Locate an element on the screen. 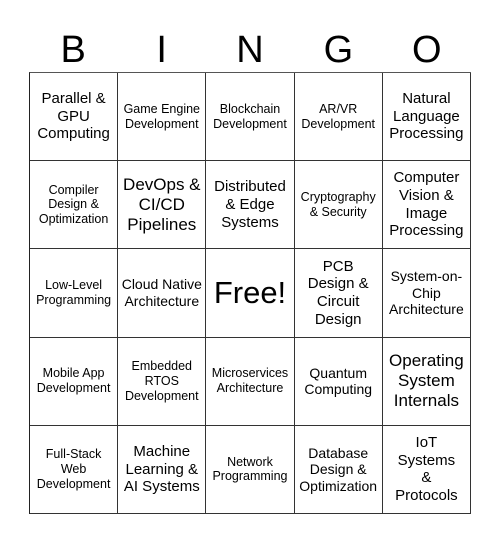 The image size is (500, 544). free-space-text: Free! is located at coordinates (250, 292).